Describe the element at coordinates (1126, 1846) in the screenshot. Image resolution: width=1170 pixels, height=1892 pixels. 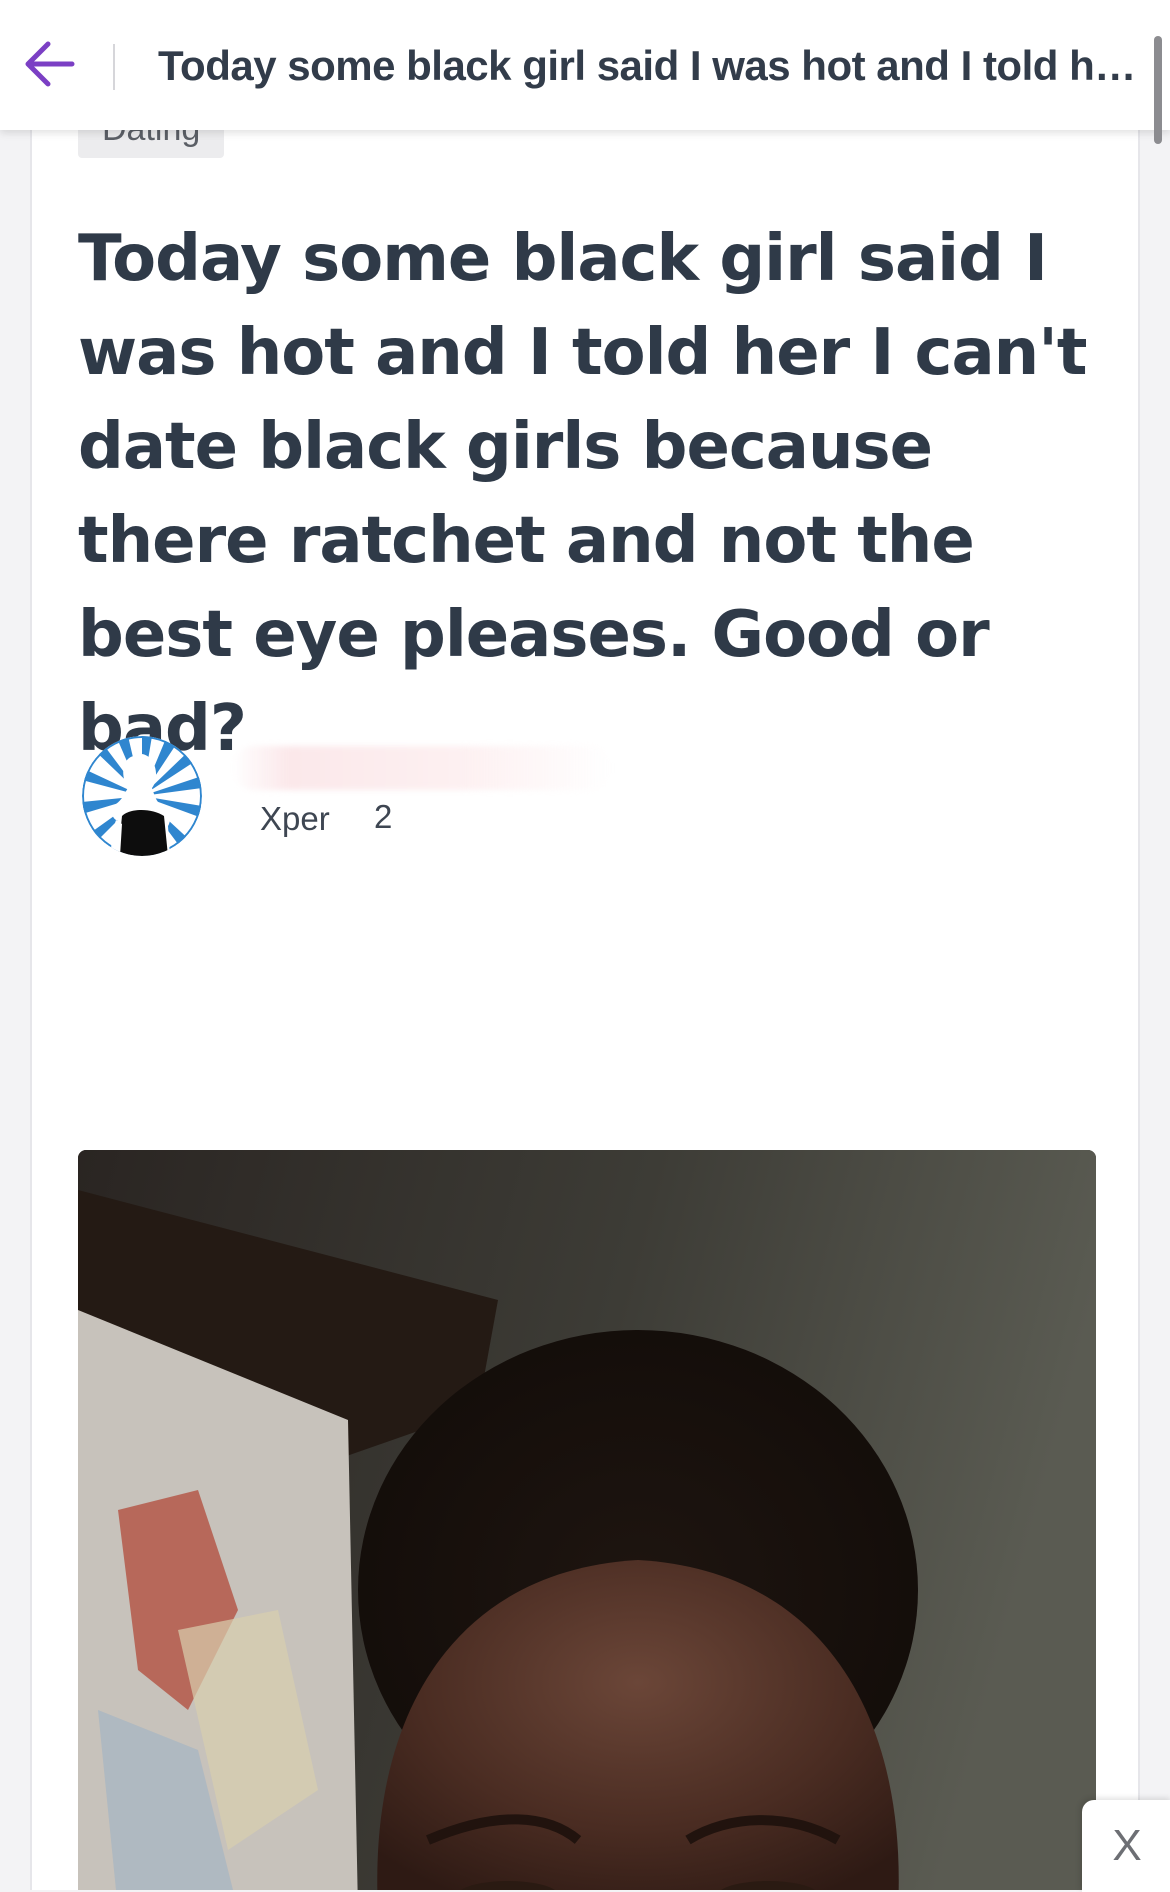
I see `close-ad-button: X` at that location.